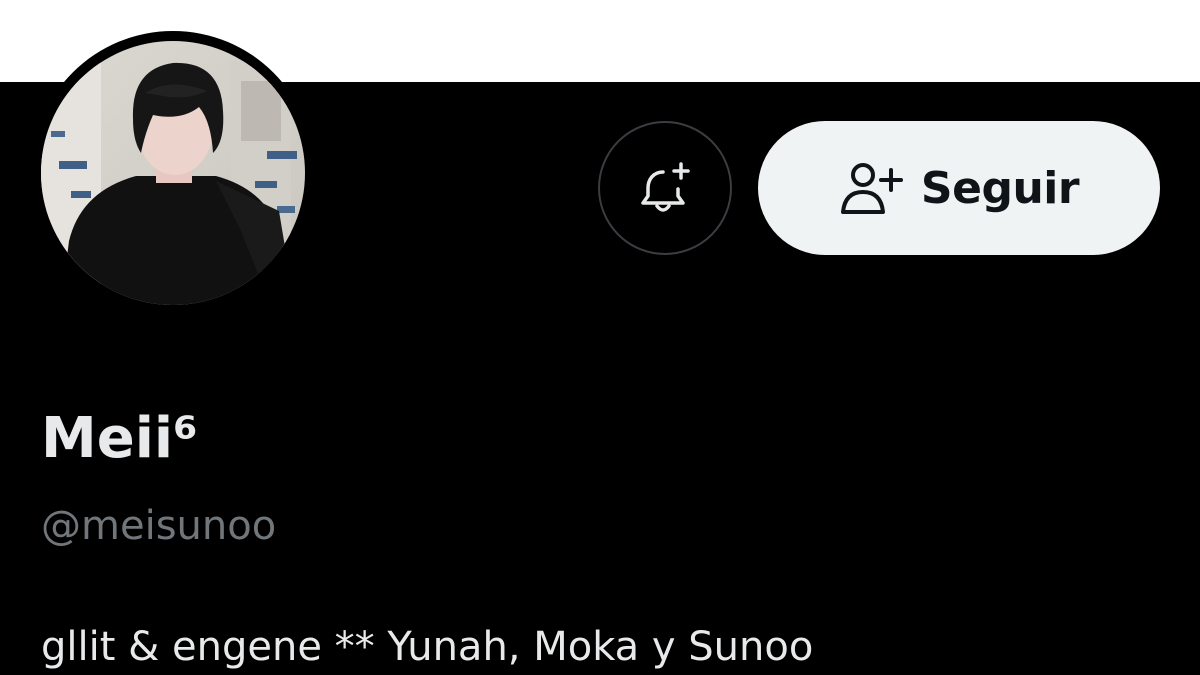 The width and height of the screenshot is (1200, 675). I want to click on display-name: Meii⁶, so click(119, 438).